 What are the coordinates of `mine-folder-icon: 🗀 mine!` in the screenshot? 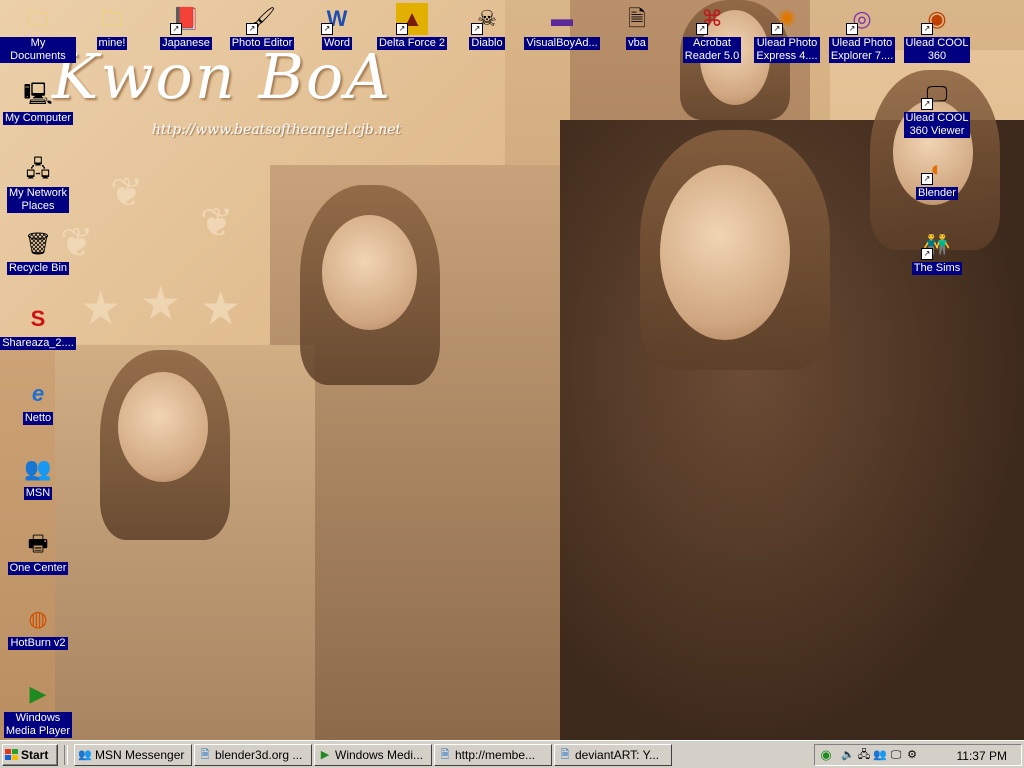 It's located at (112, 26).